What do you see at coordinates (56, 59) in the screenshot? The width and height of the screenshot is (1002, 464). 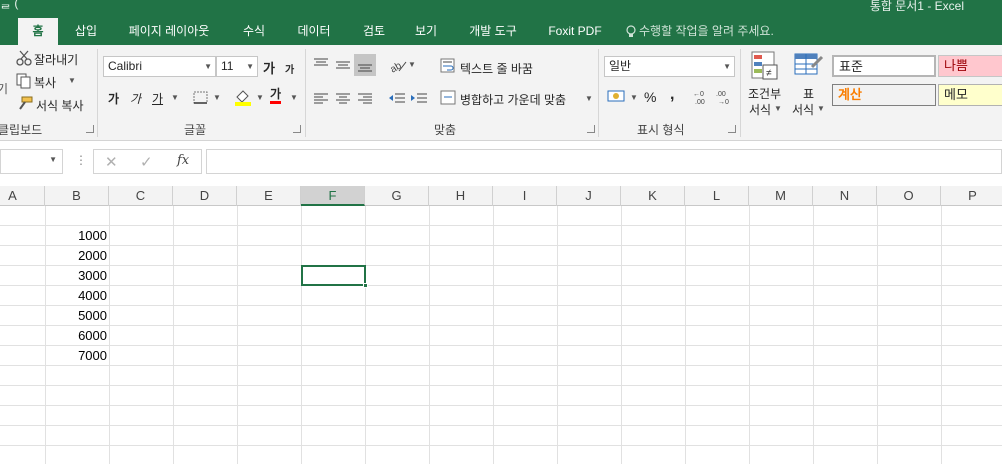 I see `cut-button: 잘라내기` at bounding box center [56, 59].